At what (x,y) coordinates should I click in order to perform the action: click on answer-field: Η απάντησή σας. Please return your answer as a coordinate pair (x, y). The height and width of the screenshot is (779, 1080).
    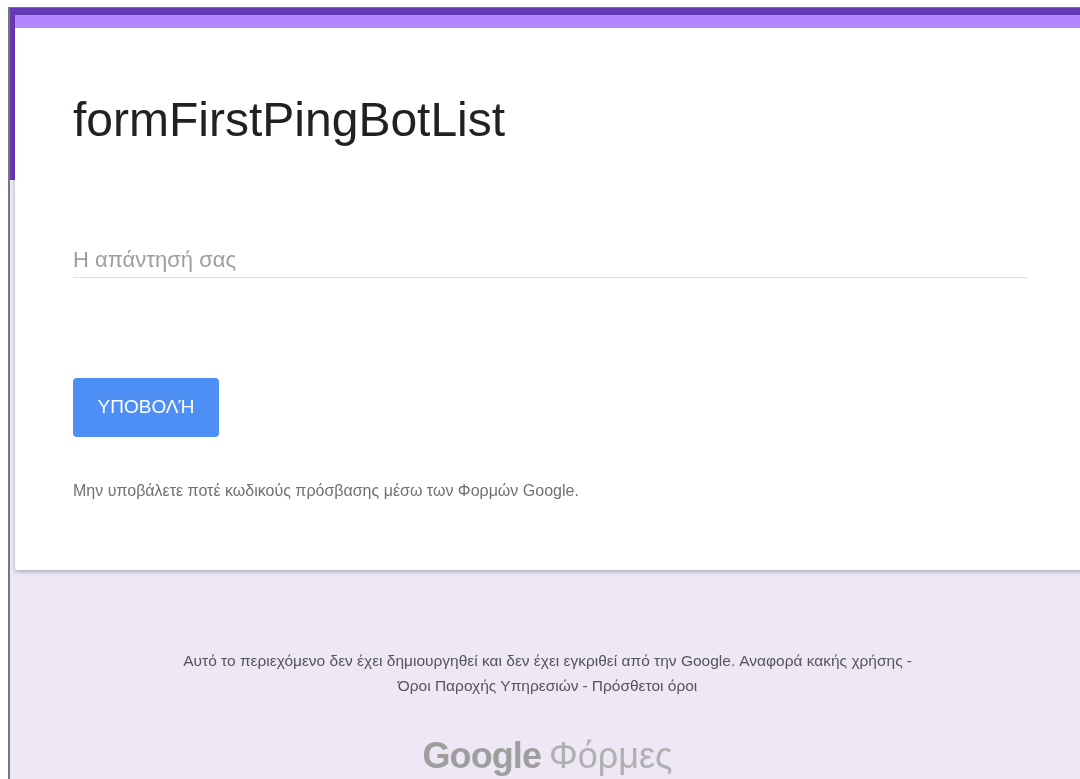
    Looking at the image, I should click on (550, 260).